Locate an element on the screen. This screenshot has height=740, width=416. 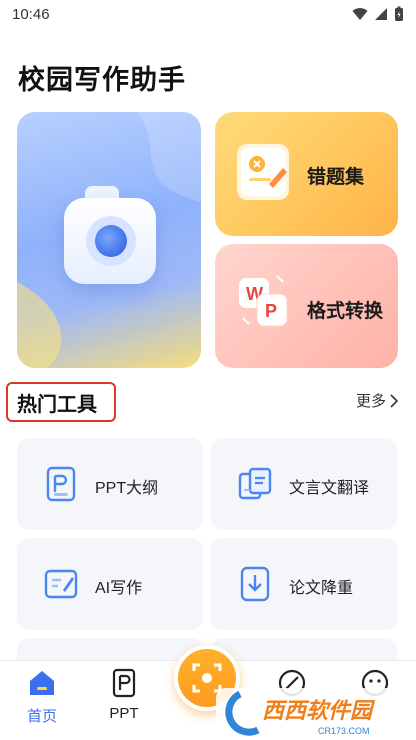
page-title: 校园写作助手 is located at coordinates (102, 80).